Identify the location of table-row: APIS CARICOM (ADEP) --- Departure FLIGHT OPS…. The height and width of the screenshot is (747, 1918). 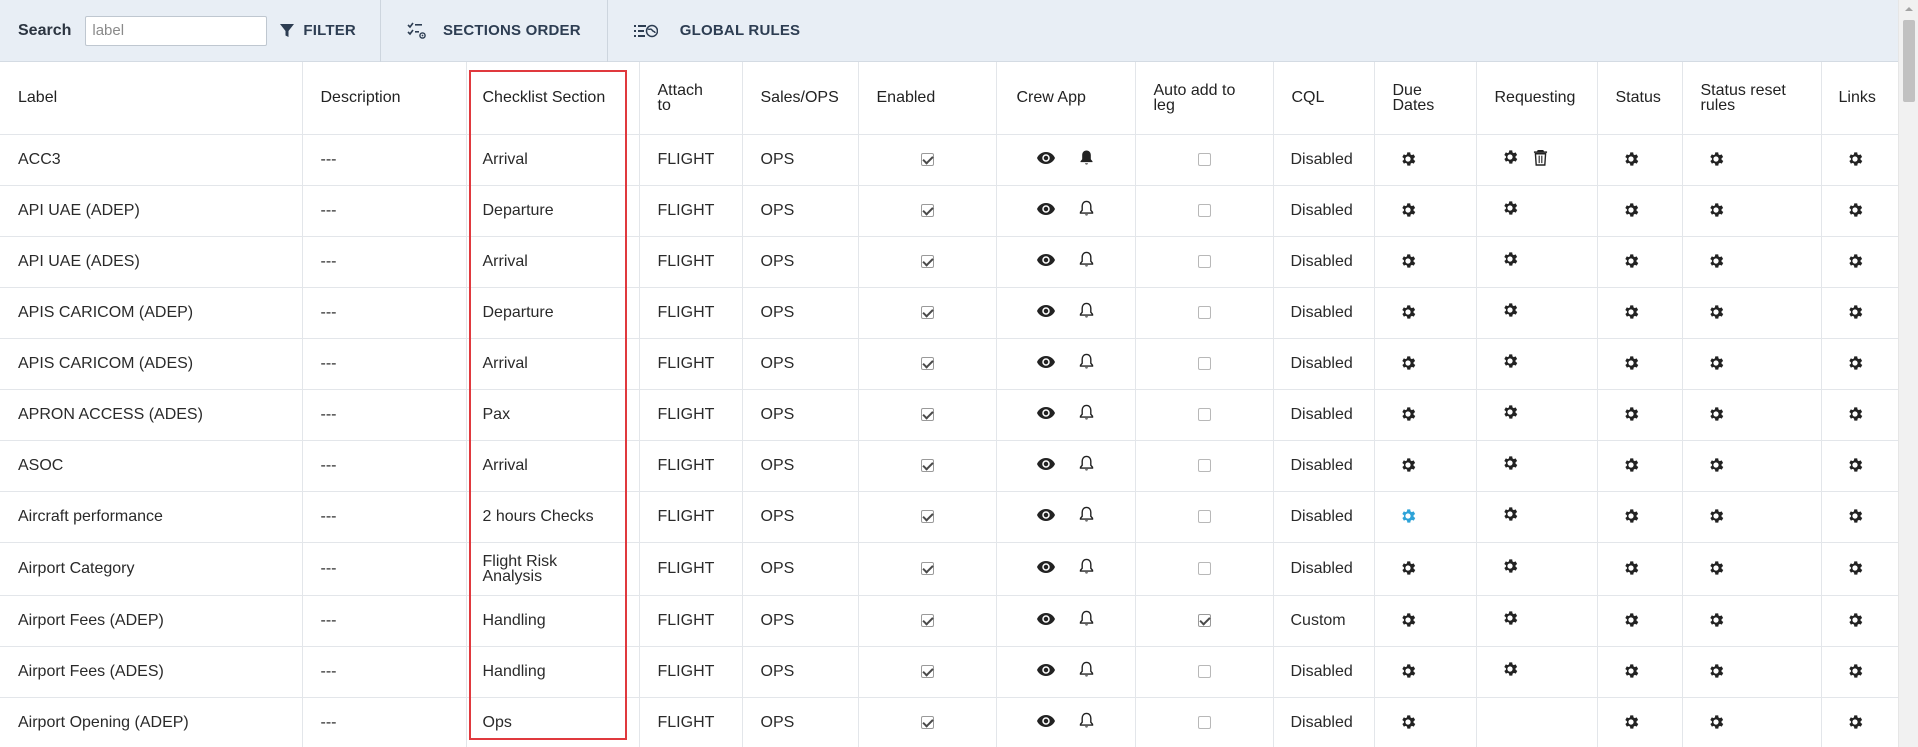
(949, 313).